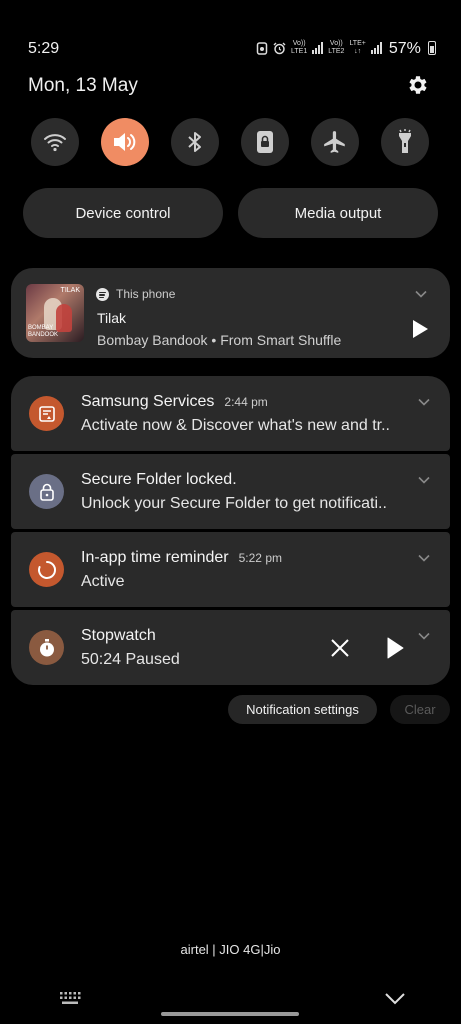  What do you see at coordinates (404, 48) in the screenshot?
I see `battery-percent: 57%` at bounding box center [404, 48].